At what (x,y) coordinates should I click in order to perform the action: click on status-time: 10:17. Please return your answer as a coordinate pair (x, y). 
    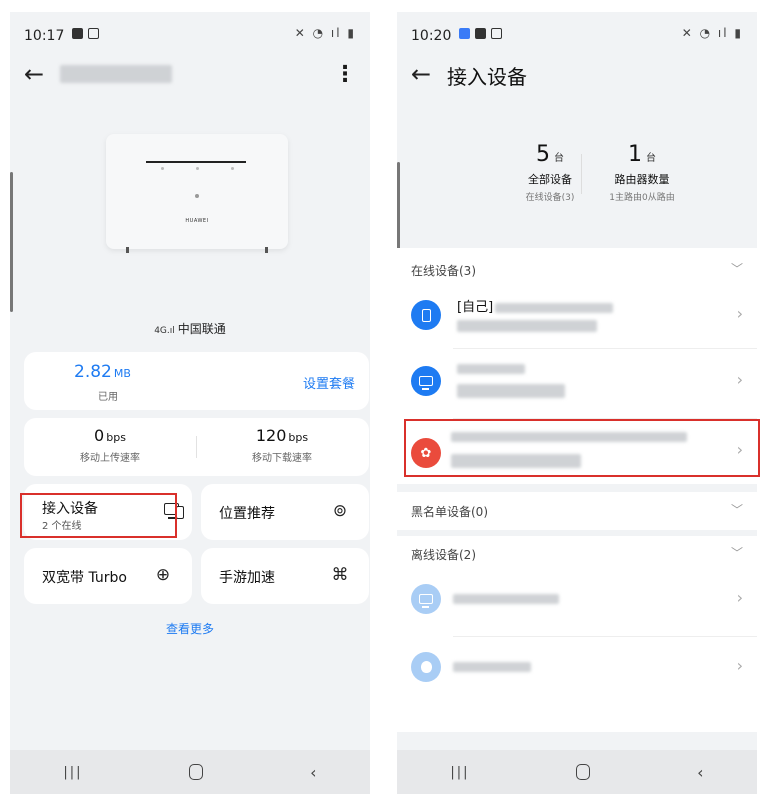
    Looking at the image, I should click on (44, 36).